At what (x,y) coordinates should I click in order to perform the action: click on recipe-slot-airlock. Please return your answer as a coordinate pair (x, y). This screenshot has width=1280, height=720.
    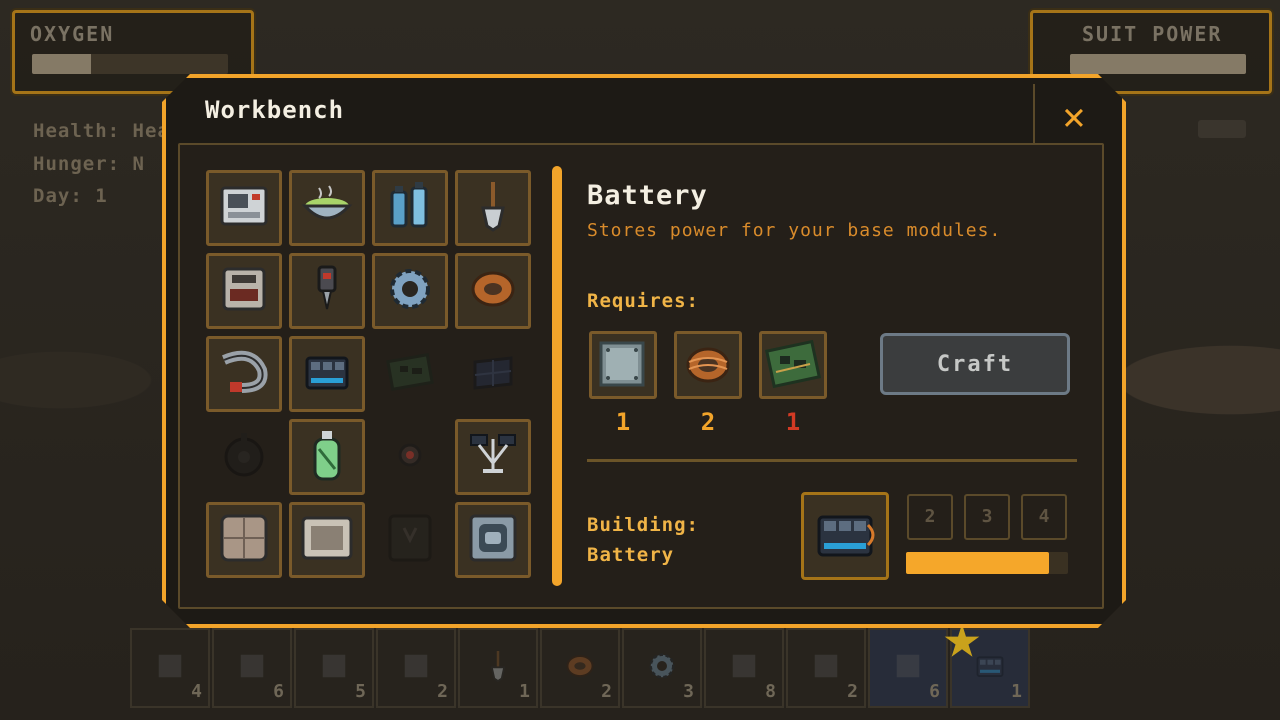
    Looking at the image, I should click on (493, 540).